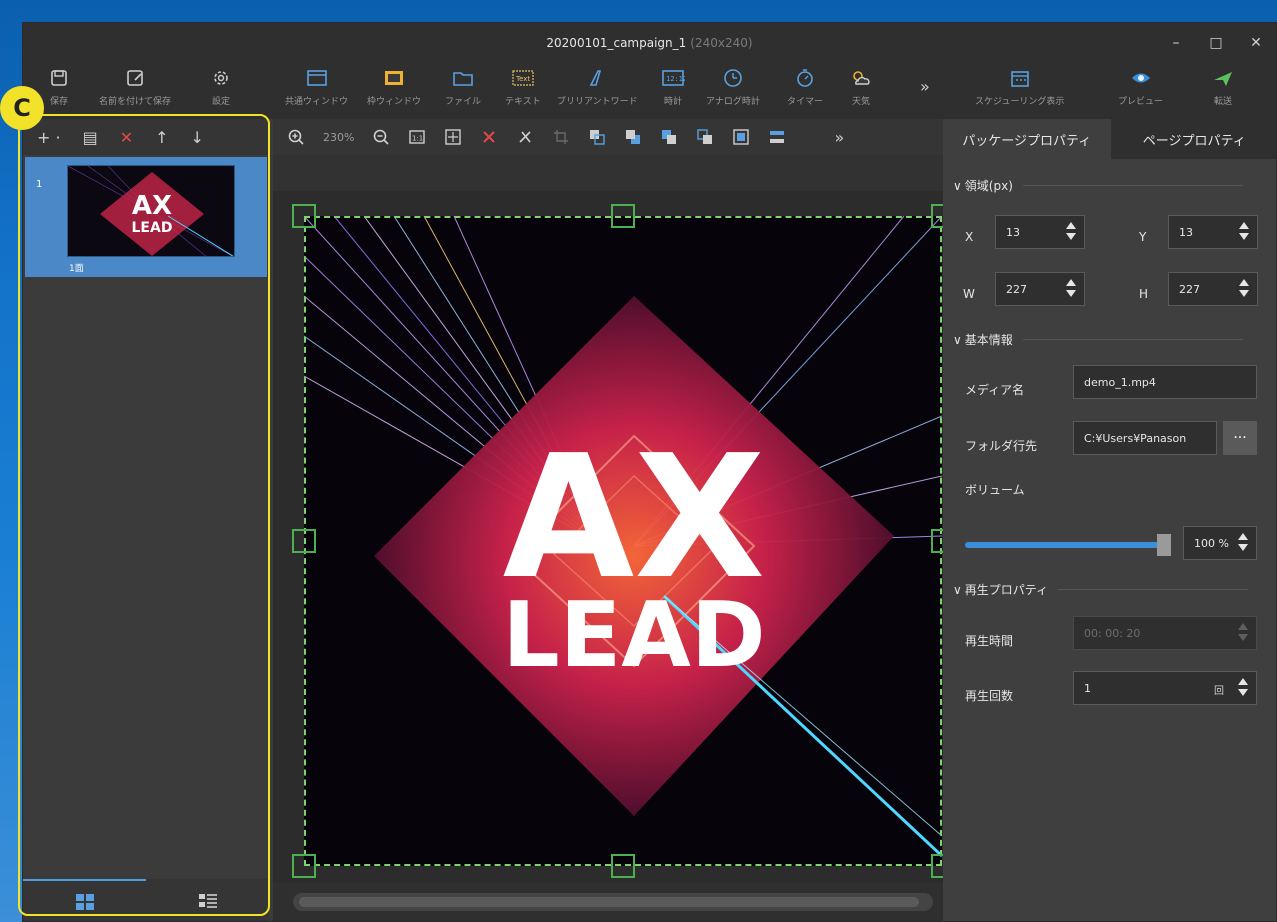 The image size is (1277, 922). Describe the element at coordinates (525, 137) in the screenshot. I see `cut-icon` at that location.